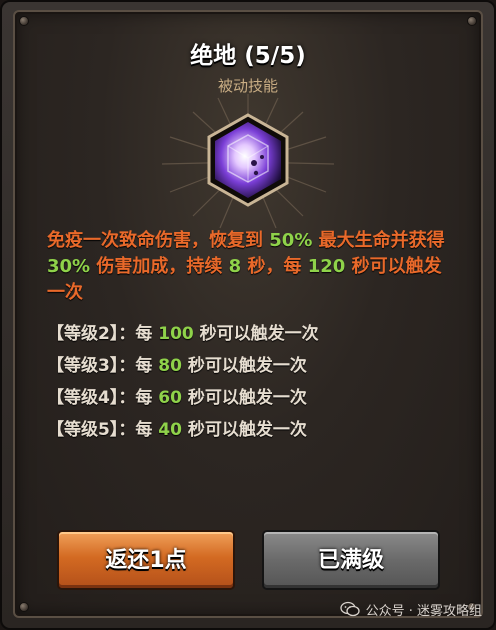  I want to click on description-text: 最大生命并获得, so click(378, 240).